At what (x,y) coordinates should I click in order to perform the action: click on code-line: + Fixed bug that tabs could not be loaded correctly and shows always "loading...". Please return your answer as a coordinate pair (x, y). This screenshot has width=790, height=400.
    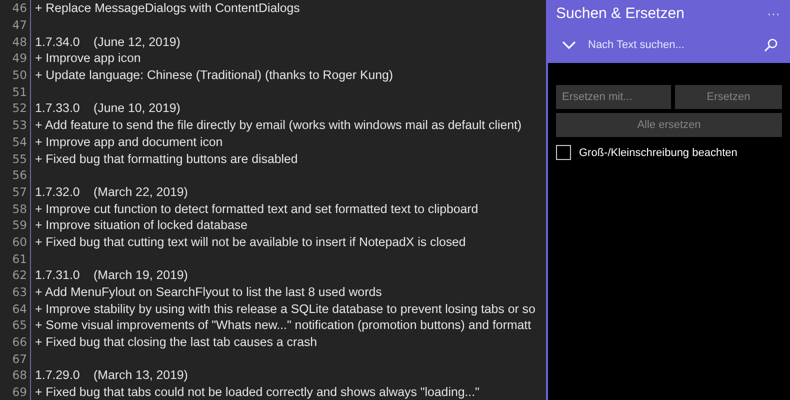
    Looking at the image, I should click on (257, 392).